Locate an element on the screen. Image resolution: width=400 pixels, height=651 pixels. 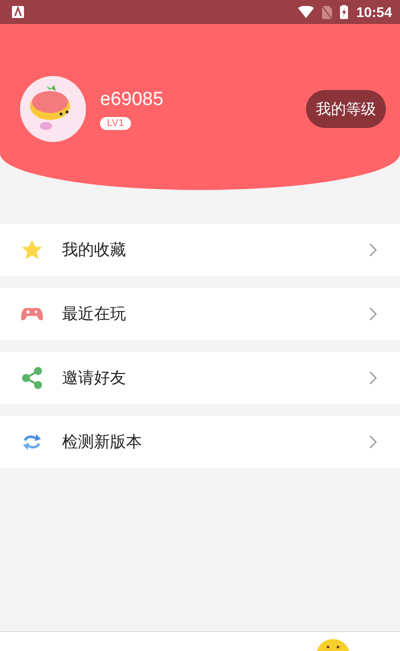
menu-label: 邀请好友 is located at coordinates (94, 378).